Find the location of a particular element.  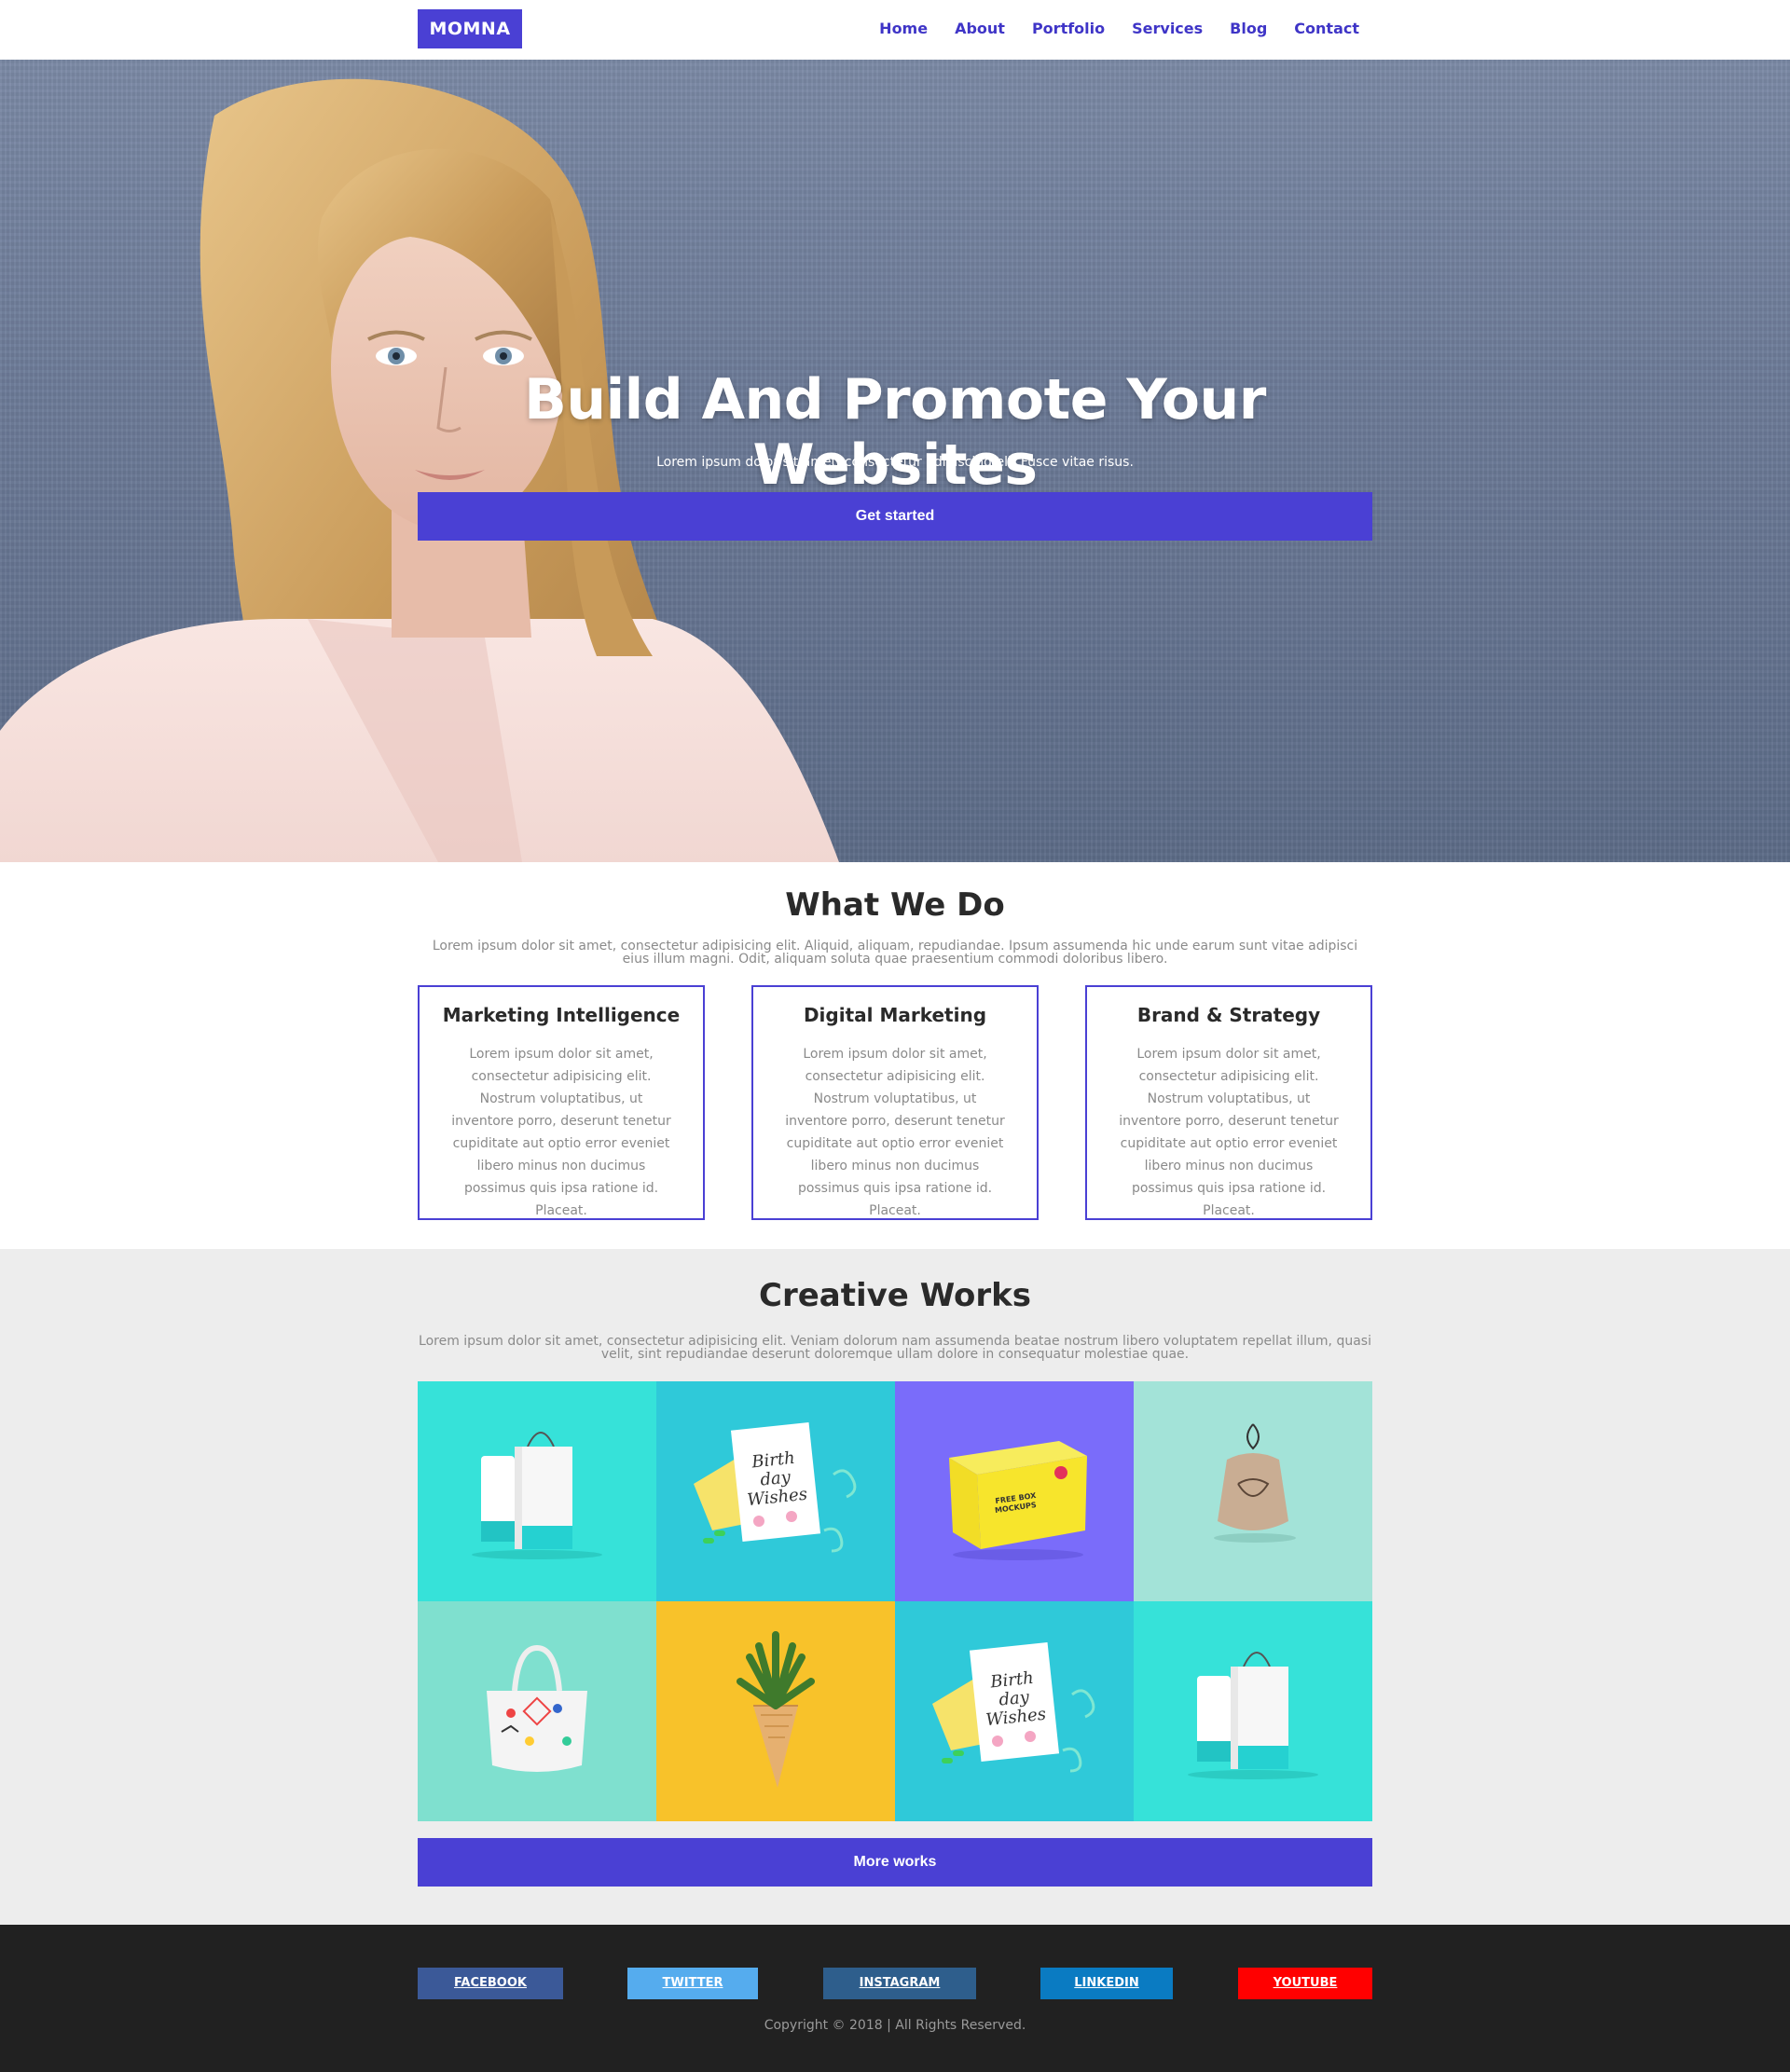

pouch-image is located at coordinates (1255, 1483).